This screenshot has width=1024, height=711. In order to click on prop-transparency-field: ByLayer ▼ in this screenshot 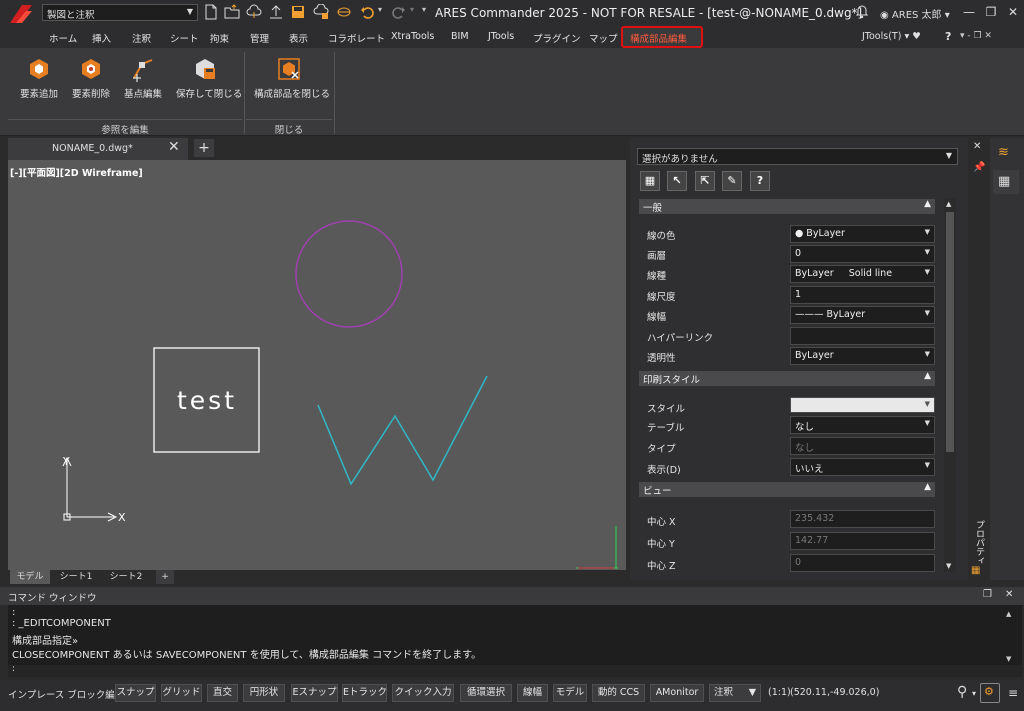, I will do `click(862, 356)`.